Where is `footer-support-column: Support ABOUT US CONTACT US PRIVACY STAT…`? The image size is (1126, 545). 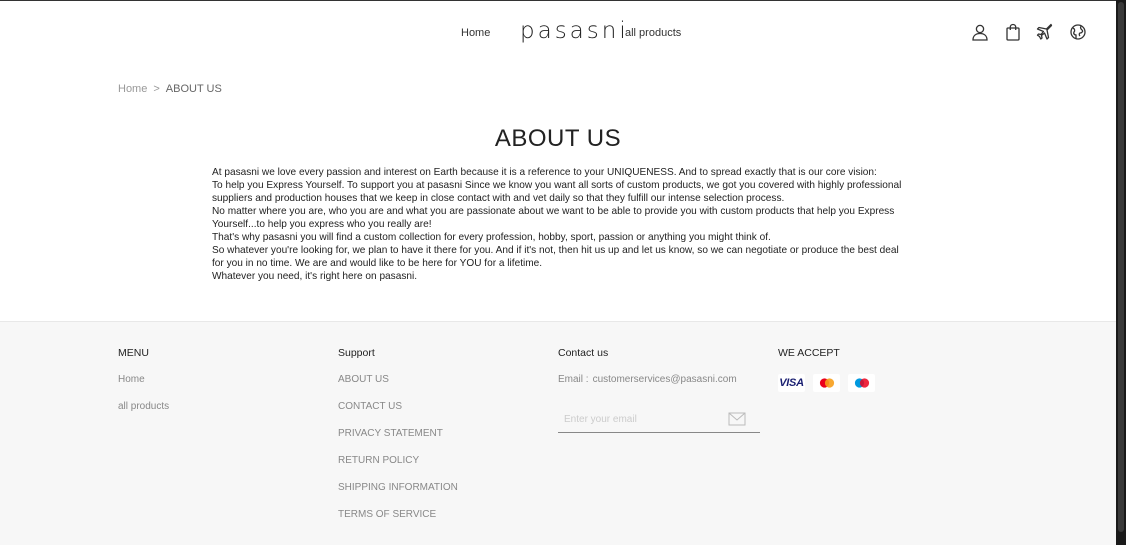
footer-support-column: Support ABOUT US CONTACT US PRIVACY STAT… is located at coordinates (398, 441).